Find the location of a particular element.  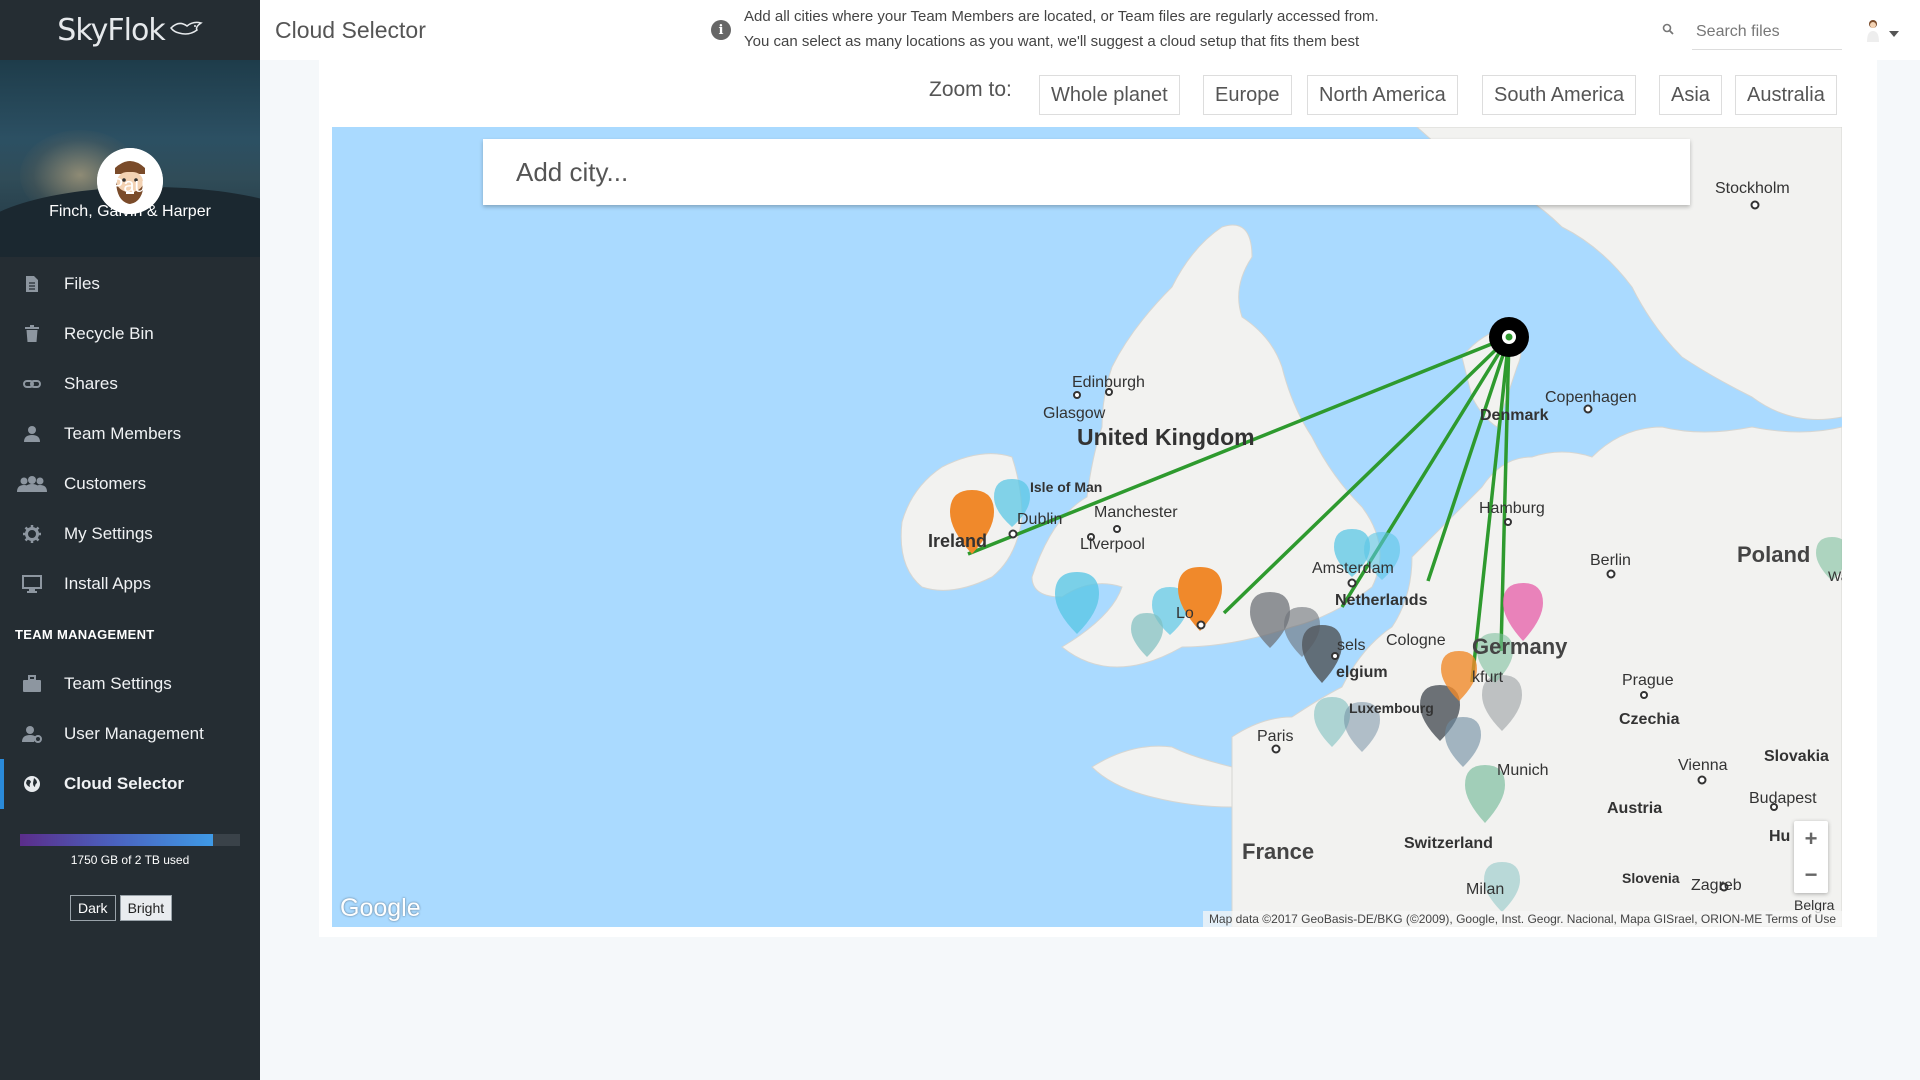

caret-down-icon is located at coordinates (1894, 33).